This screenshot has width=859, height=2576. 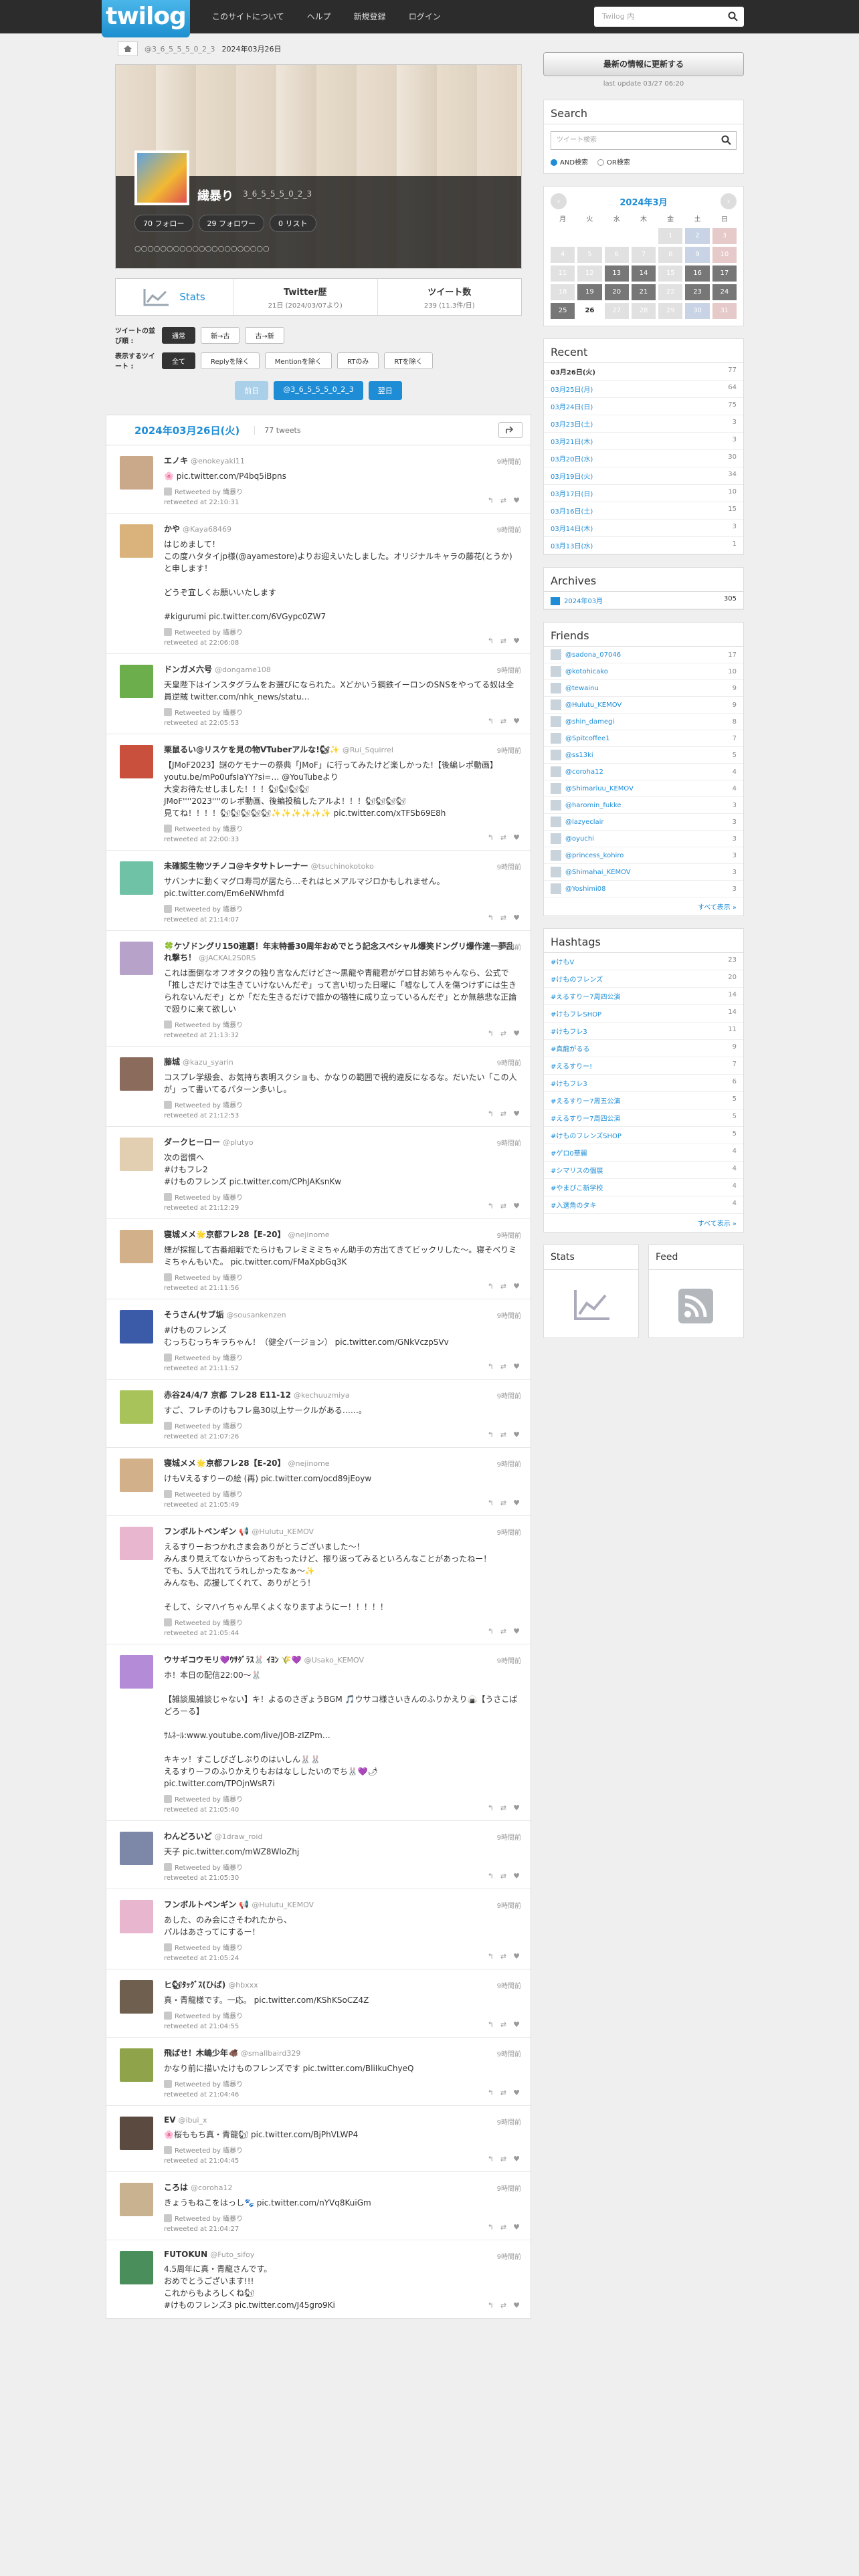 I want to click on calendar-day: 16, so click(x=698, y=273).